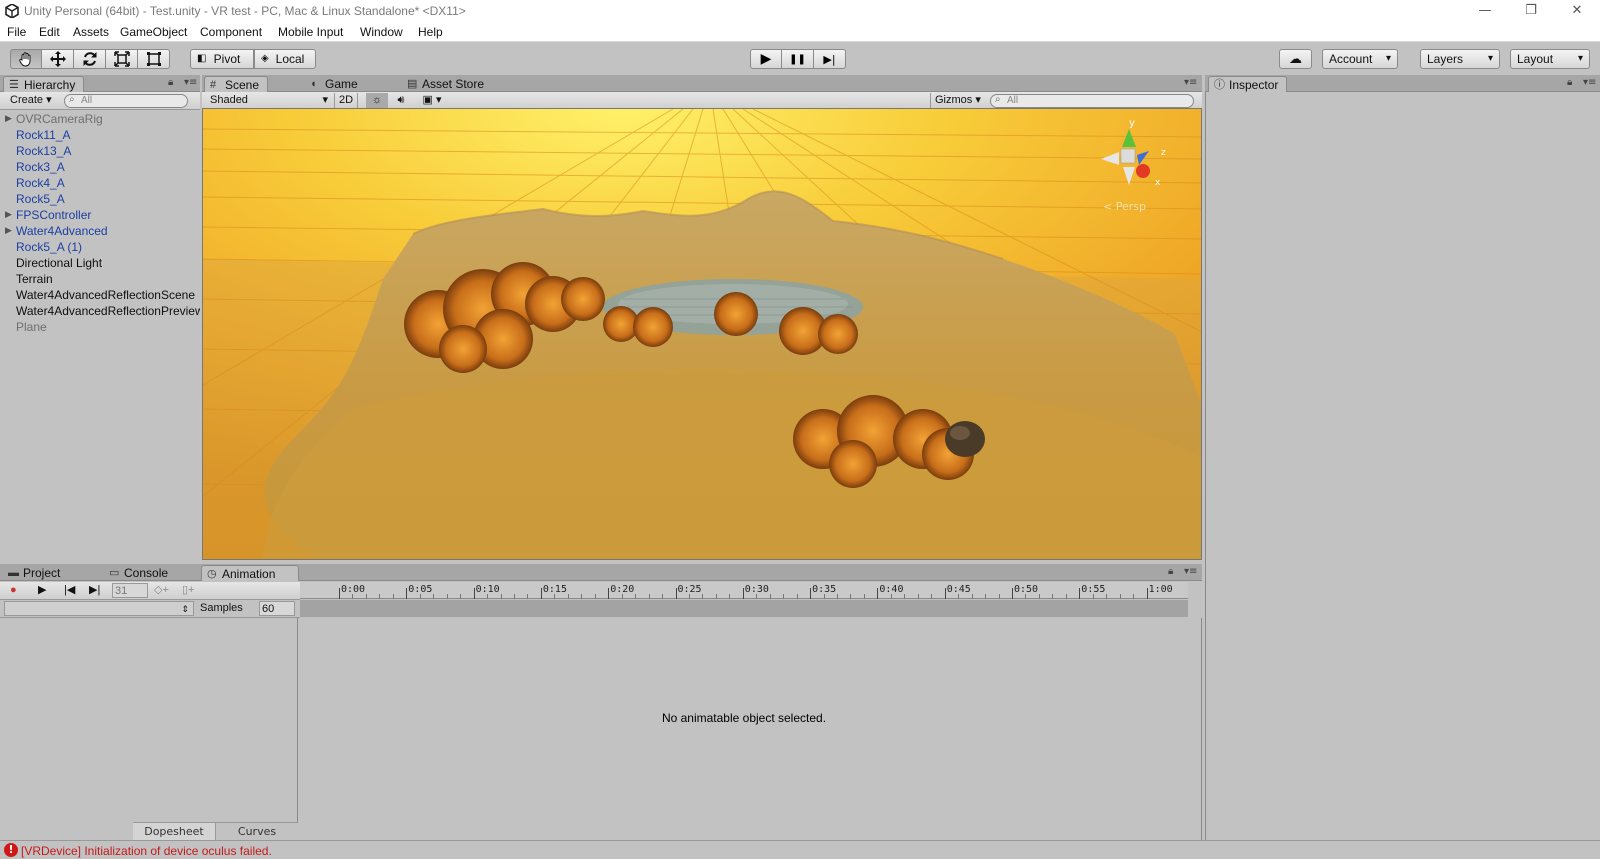 The height and width of the screenshot is (859, 1600). I want to click on projection-label: Persp, so click(1131, 206).